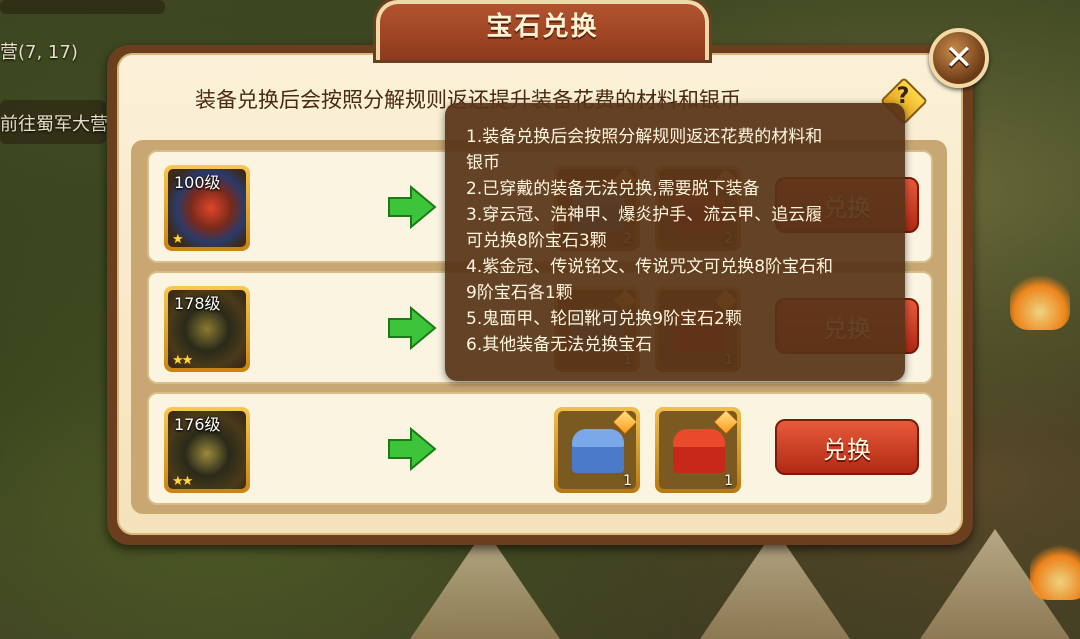  What do you see at coordinates (197, 303) in the screenshot?
I see `equipment-level: 178级` at bounding box center [197, 303].